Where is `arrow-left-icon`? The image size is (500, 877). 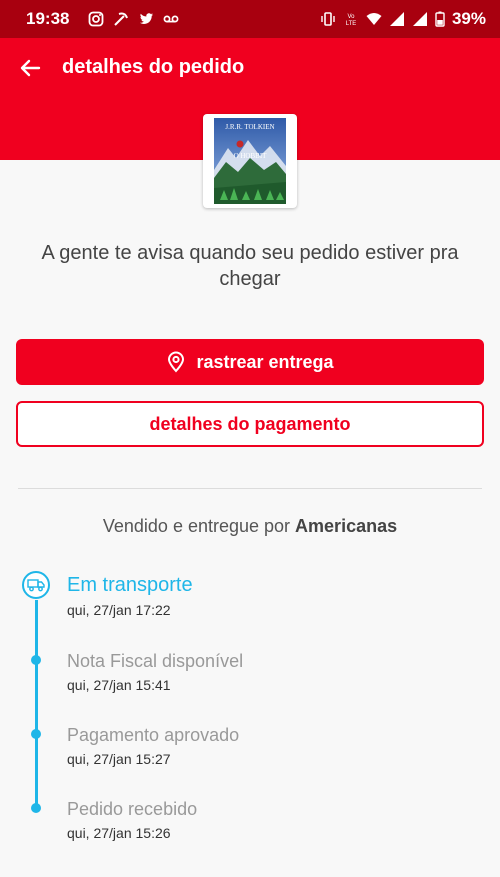
arrow-left-icon is located at coordinates (30, 68).